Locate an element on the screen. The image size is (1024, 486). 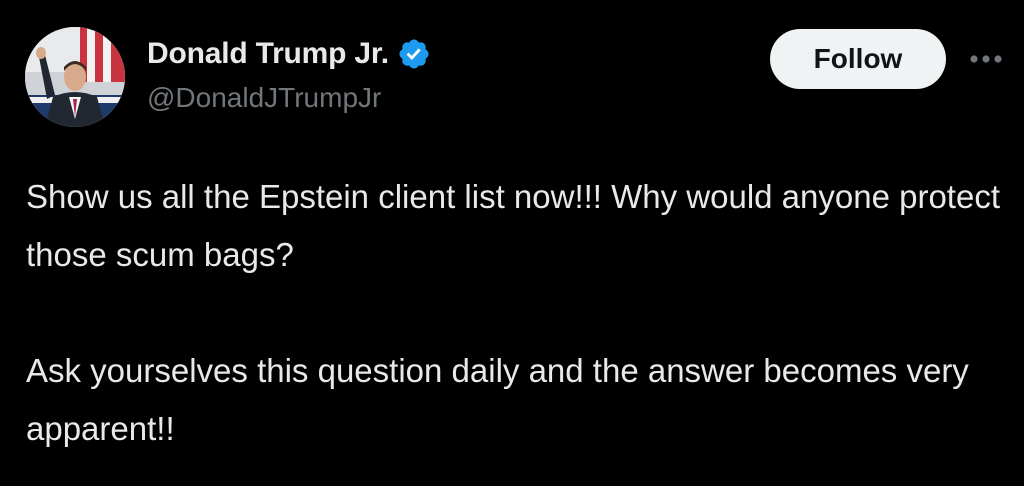
display-name: Donald Trump Jr. is located at coordinates (268, 54).